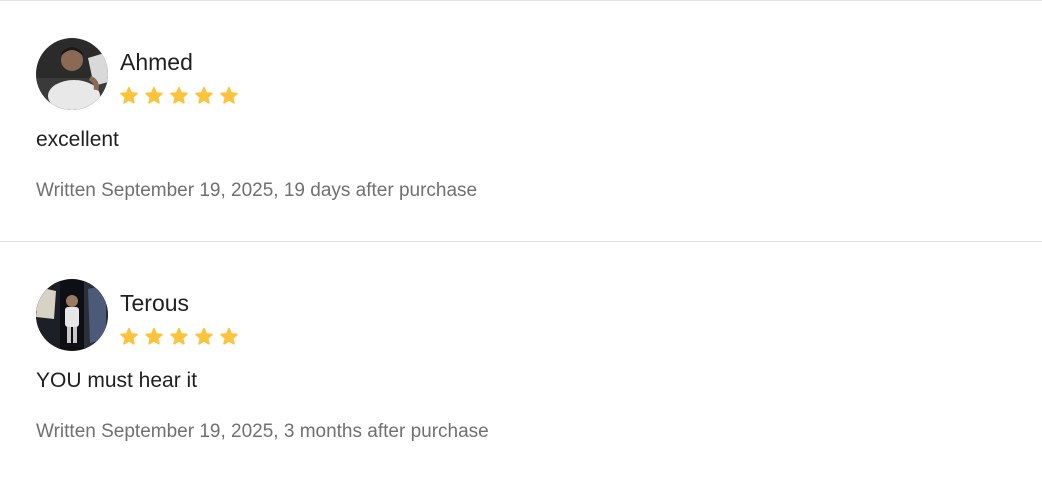 Image resolution: width=1042 pixels, height=483 pixels. What do you see at coordinates (156, 62) in the screenshot?
I see `reviewer-name: Ahmed` at bounding box center [156, 62].